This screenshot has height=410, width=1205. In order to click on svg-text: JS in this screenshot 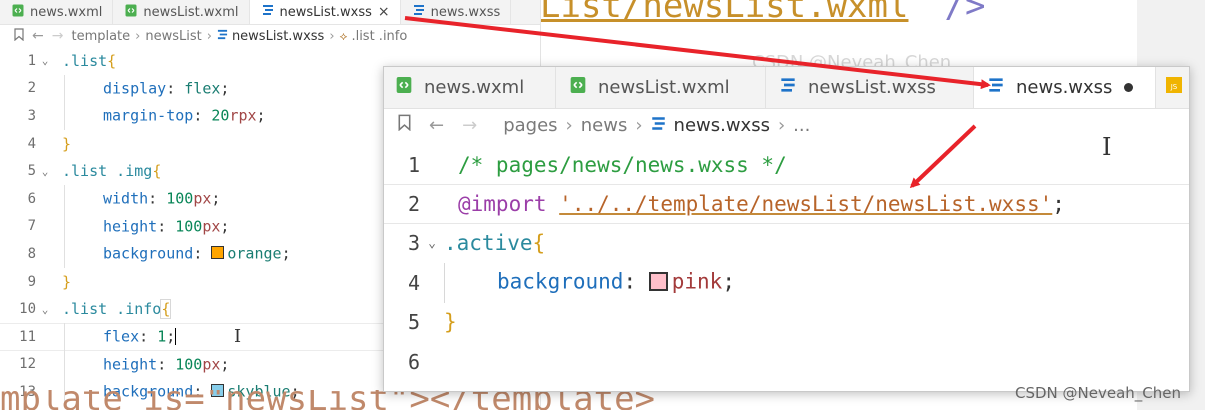, I will do `click(1174, 87)`.